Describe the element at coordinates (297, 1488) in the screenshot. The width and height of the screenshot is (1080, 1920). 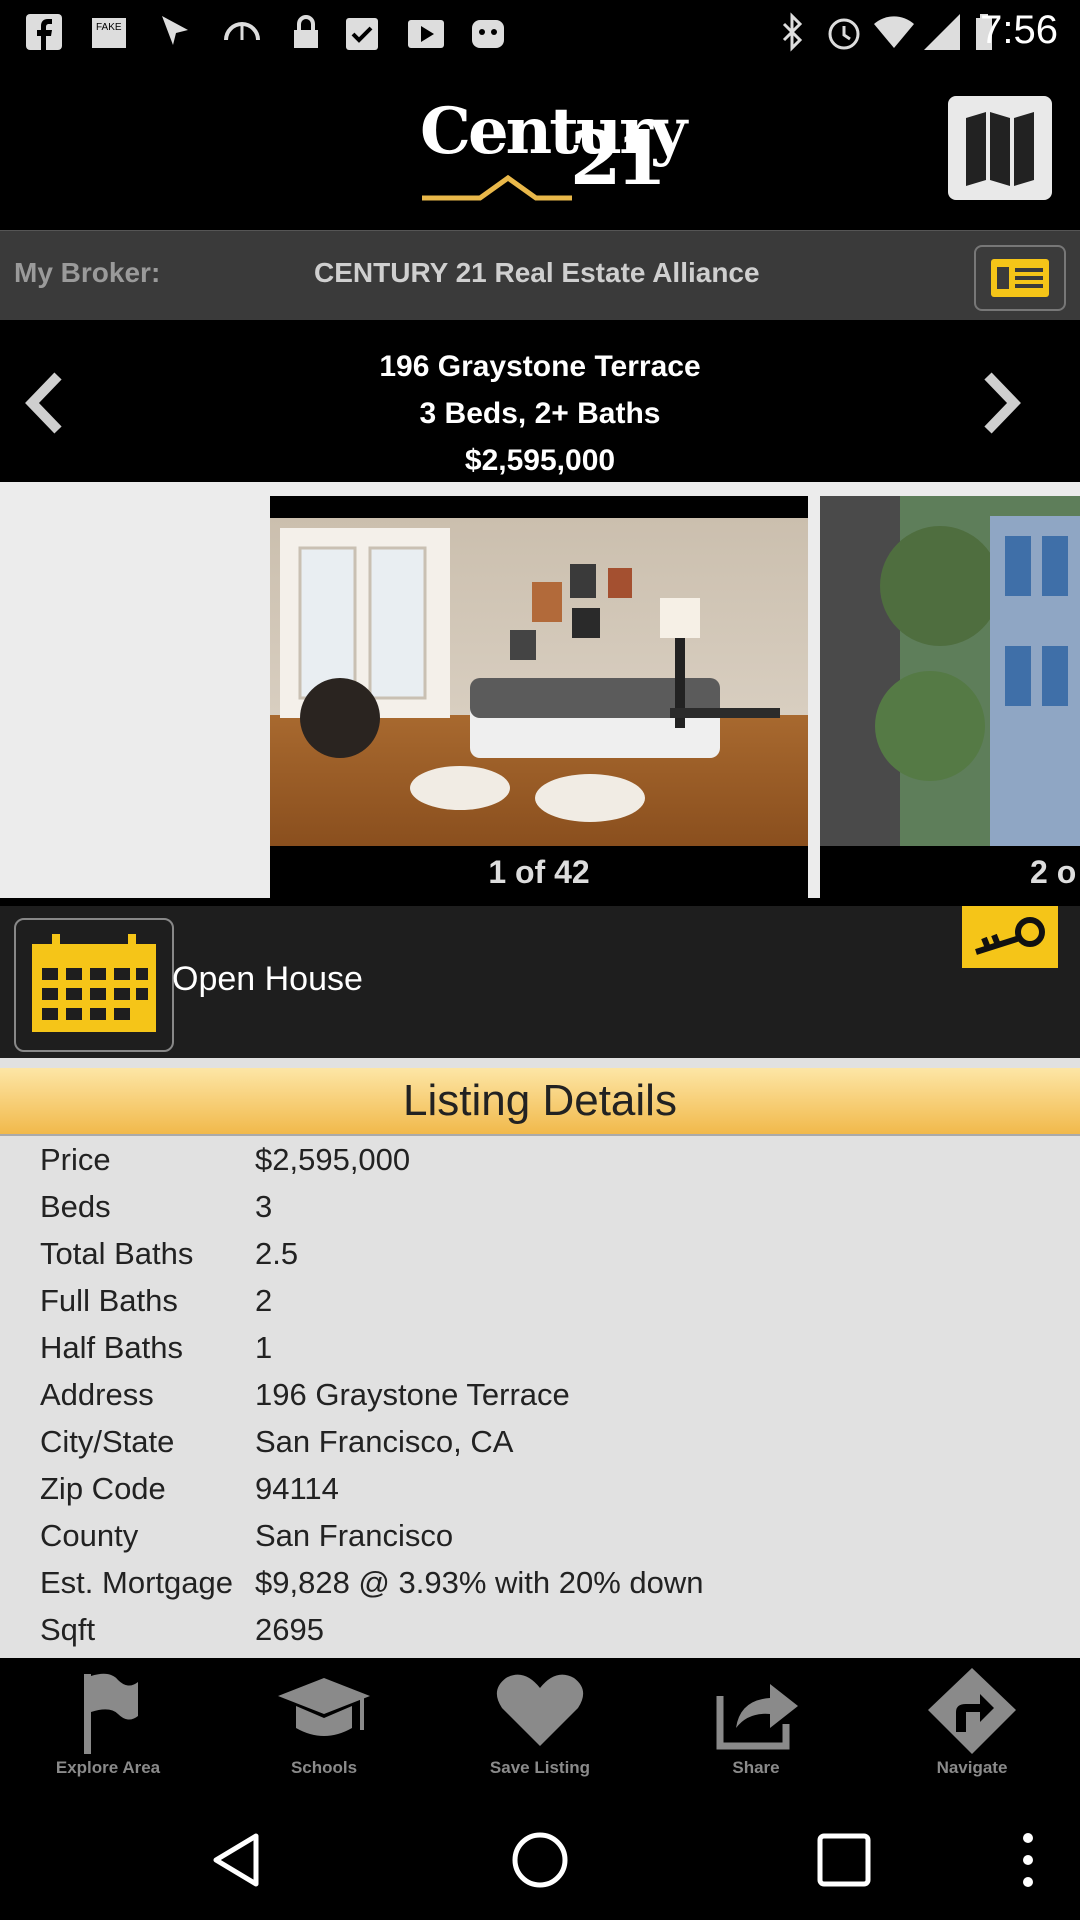
I see `detail-value: 94114` at that location.